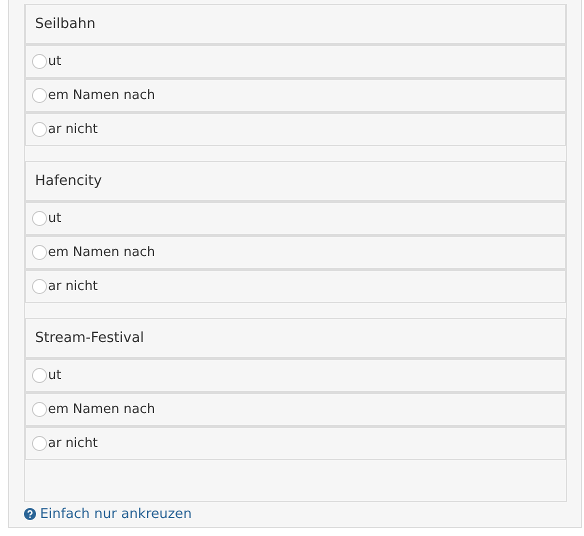  What do you see at coordinates (295, 24) in the screenshot?
I see `question-title: Seilbahn` at bounding box center [295, 24].